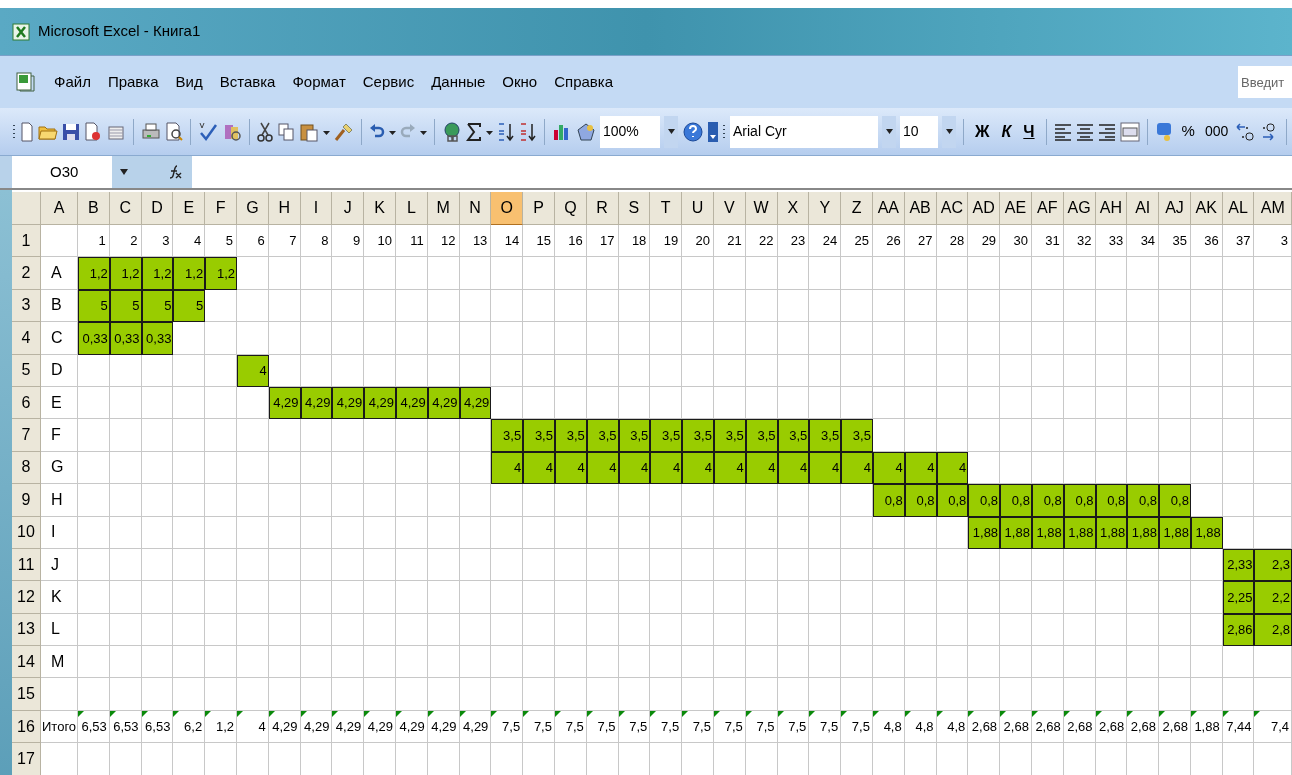 The image size is (1292, 775). What do you see at coordinates (93, 131) in the screenshot?
I see `document-permission-icon` at bounding box center [93, 131].